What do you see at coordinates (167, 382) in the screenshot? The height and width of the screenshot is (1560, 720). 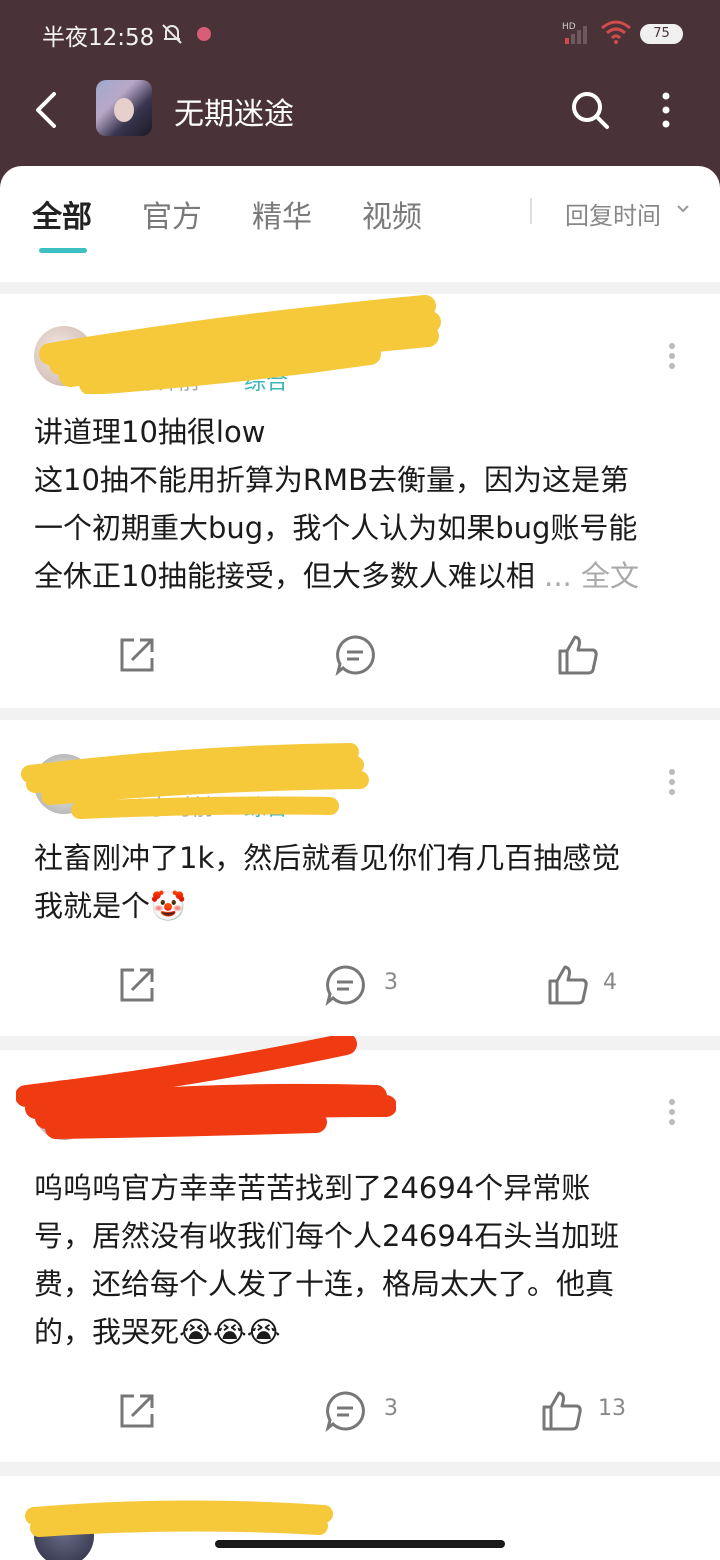 I see `post-time: 分钟前` at bounding box center [167, 382].